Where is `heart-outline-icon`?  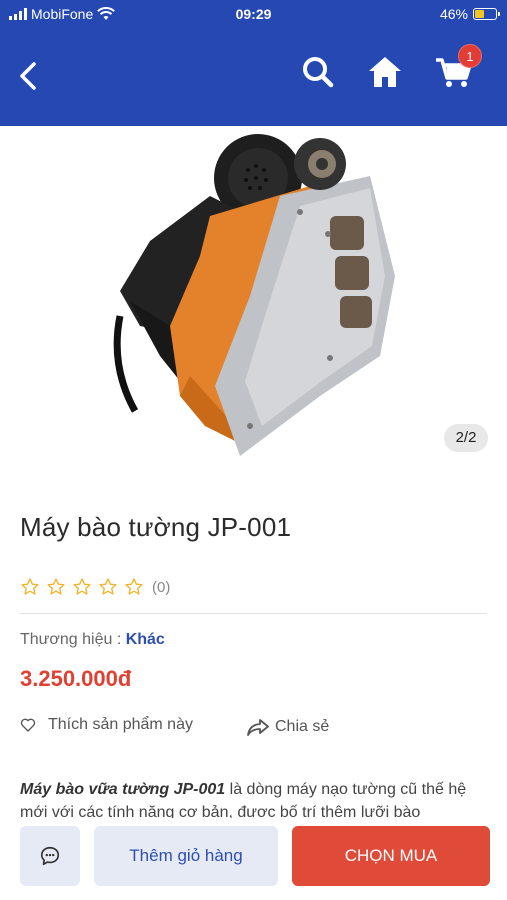 heart-outline-icon is located at coordinates (28, 725).